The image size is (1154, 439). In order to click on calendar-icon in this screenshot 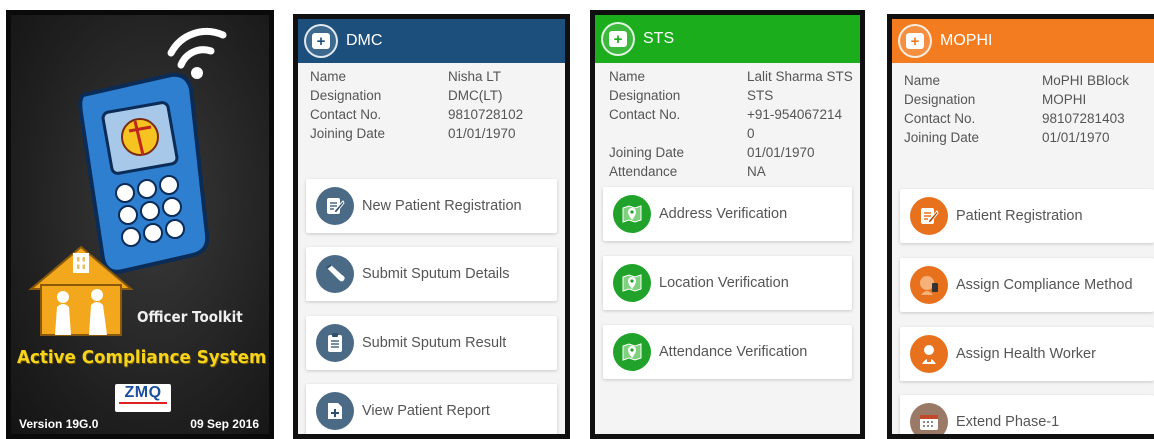, I will do `click(929, 418)`.